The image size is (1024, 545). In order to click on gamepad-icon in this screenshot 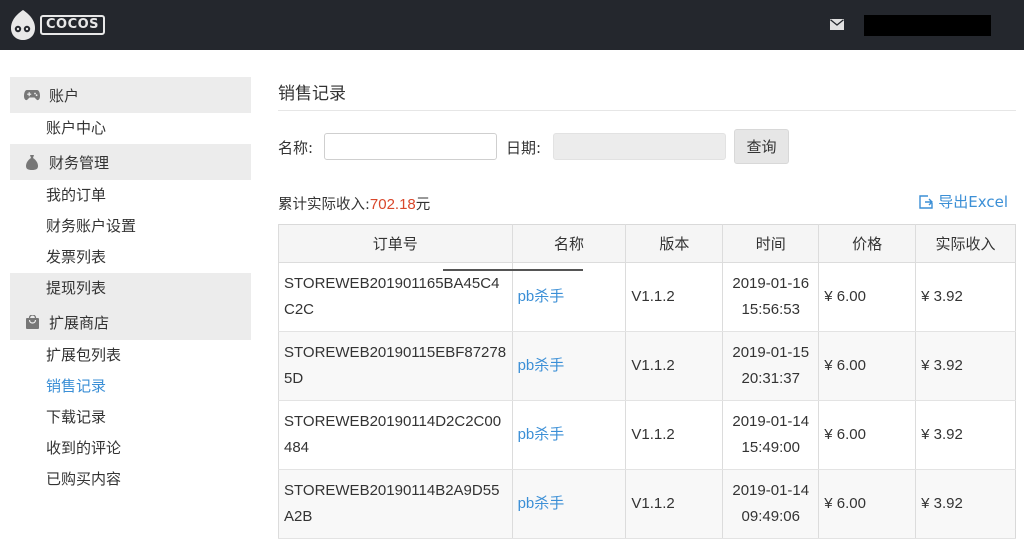, I will do `click(32, 95)`.